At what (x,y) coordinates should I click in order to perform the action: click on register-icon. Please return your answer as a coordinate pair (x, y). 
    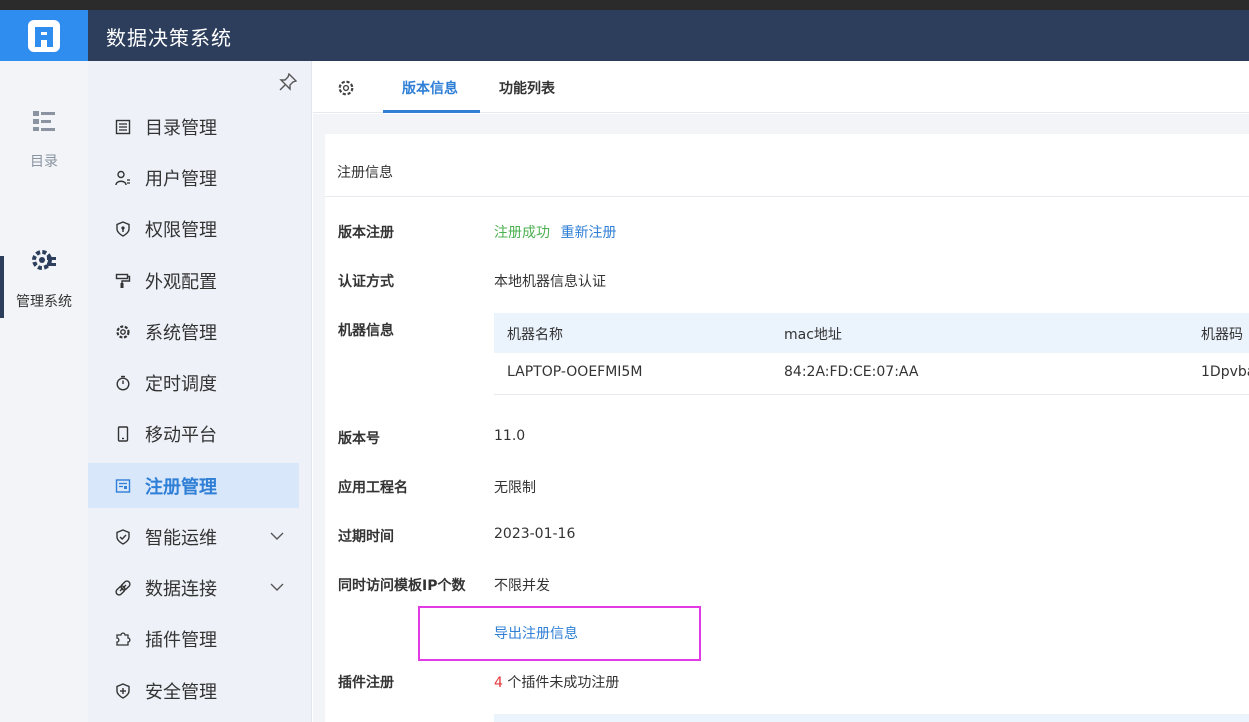
    Looking at the image, I should click on (123, 486).